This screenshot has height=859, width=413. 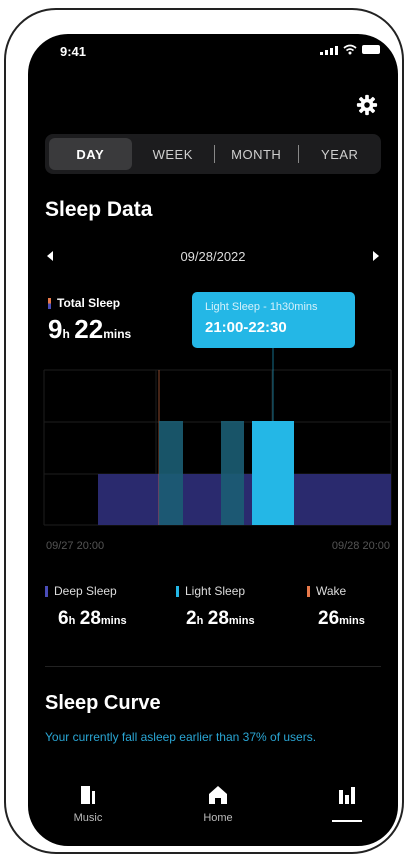 What do you see at coordinates (46, 591) in the screenshot?
I see `deep-sleep-swatch` at bounding box center [46, 591].